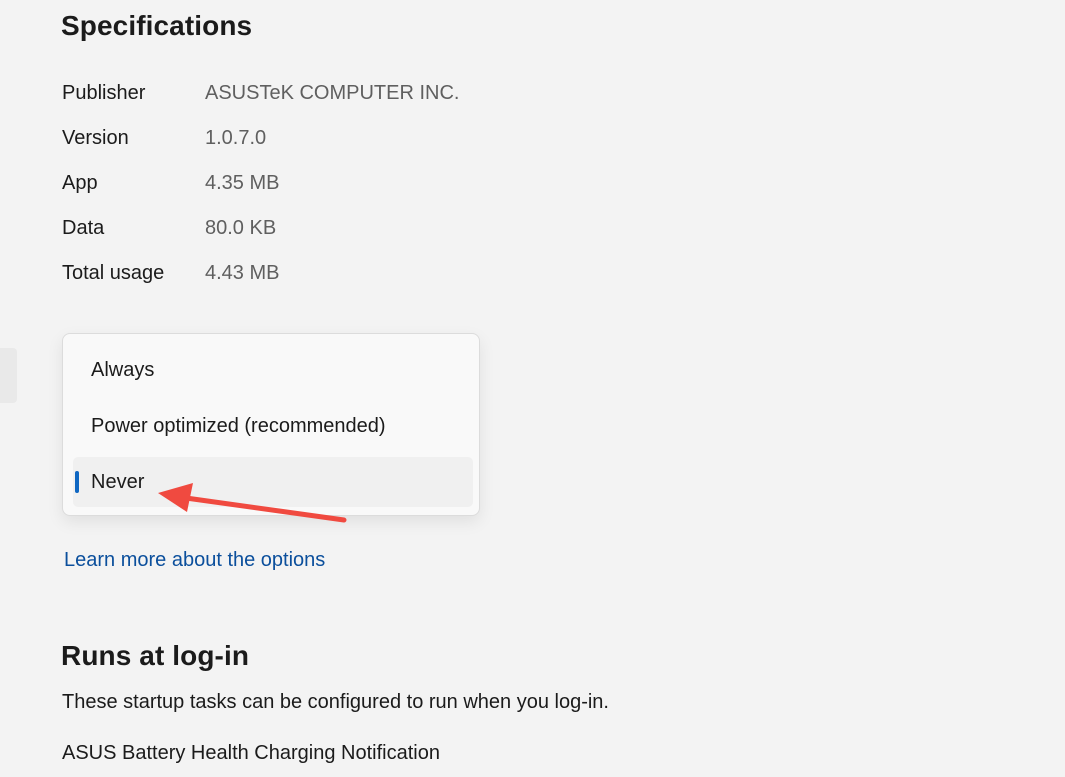 Image resolution: width=1065 pixels, height=777 pixels. I want to click on specifications-title: Specifications, so click(157, 25).